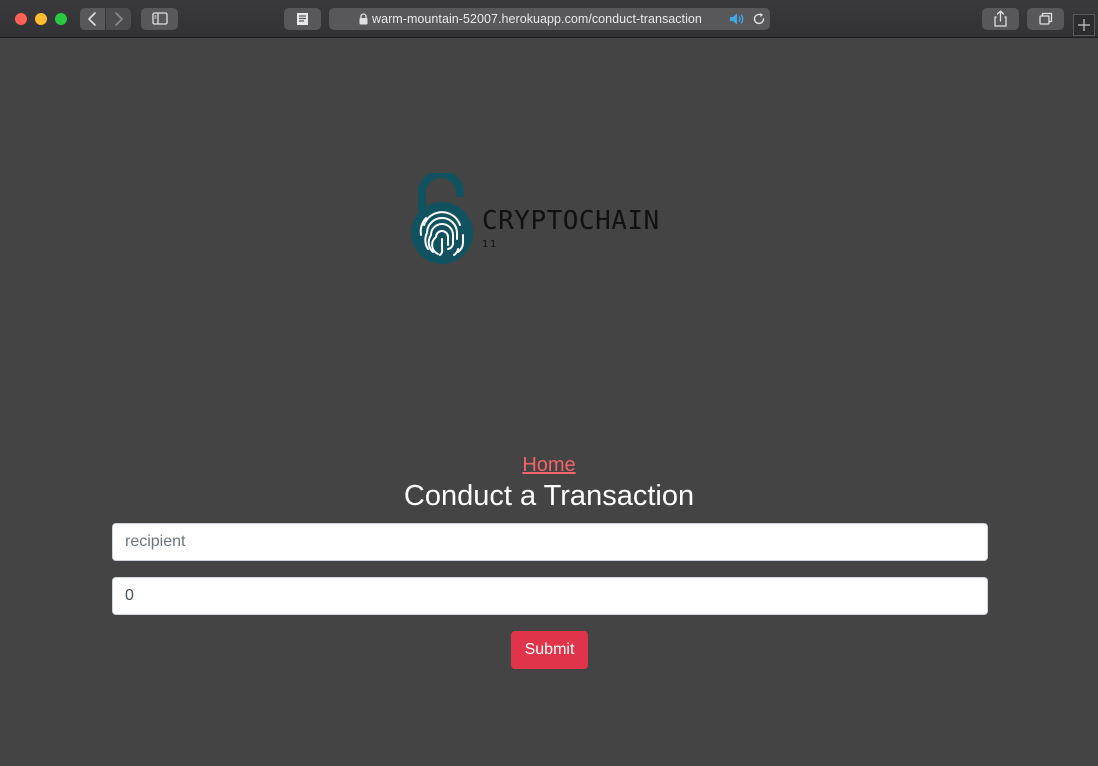 This screenshot has height=766, width=1098. What do you see at coordinates (549, 650) in the screenshot?
I see `submit-button: Submit` at bounding box center [549, 650].